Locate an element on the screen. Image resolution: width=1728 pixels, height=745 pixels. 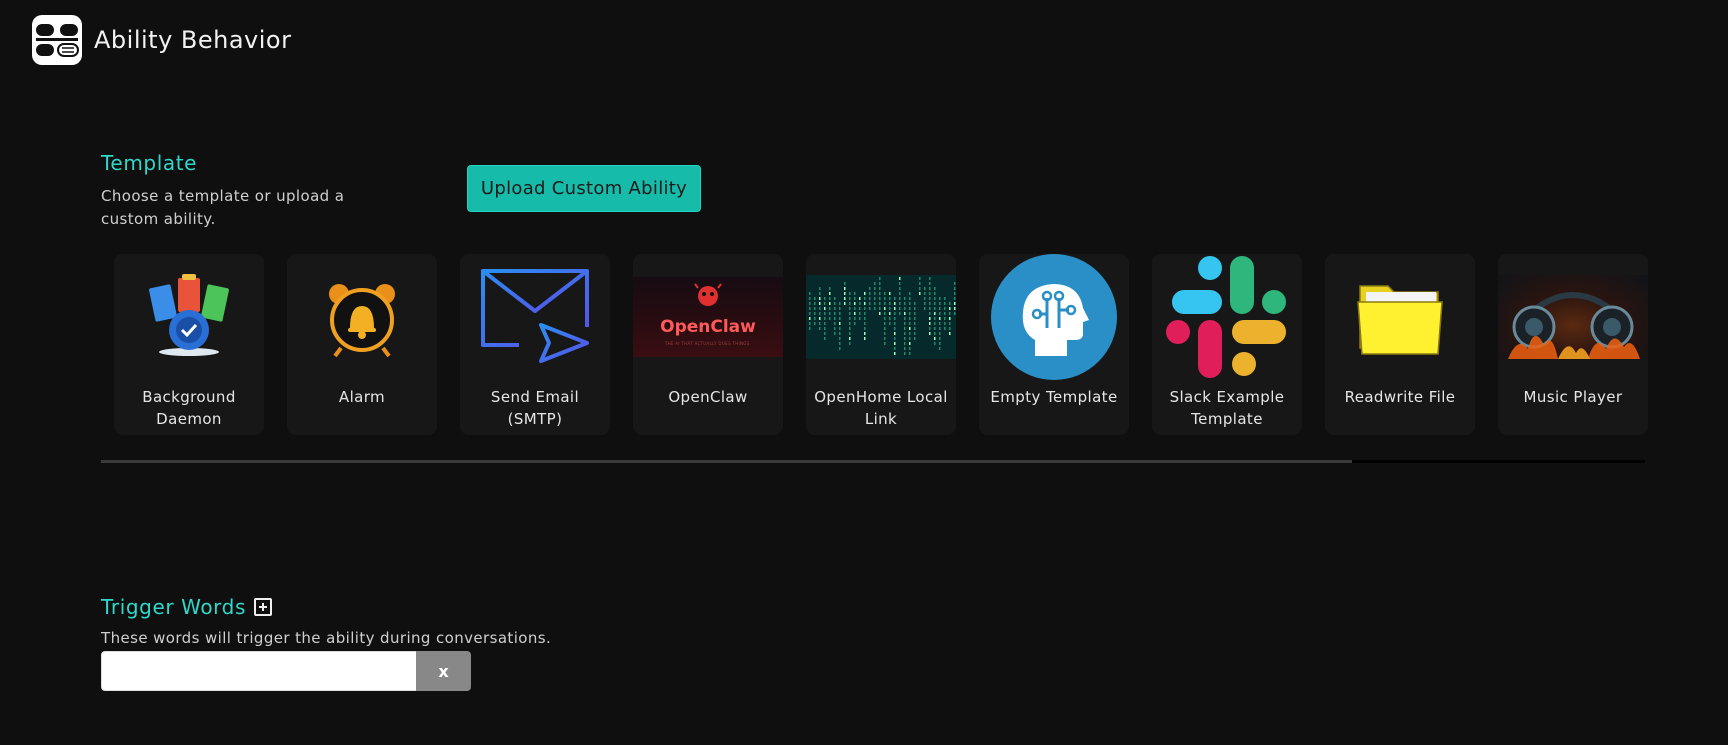
template-card-label: Send Email (SMTP) is located at coordinates (535, 408).